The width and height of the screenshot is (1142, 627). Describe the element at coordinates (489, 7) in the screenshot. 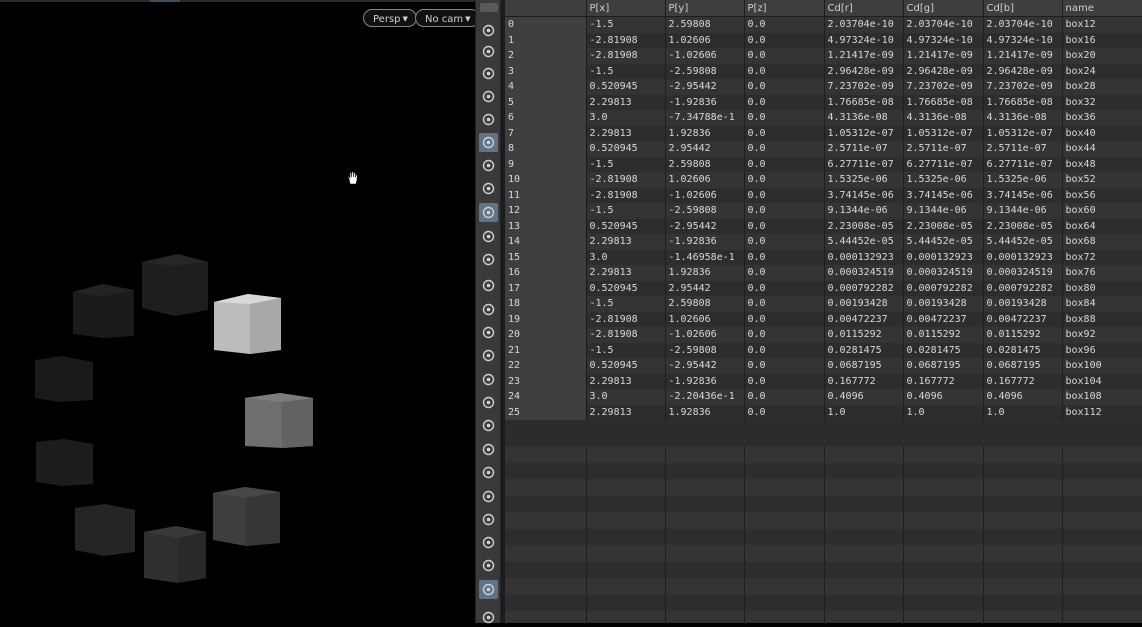

I see `toolbar-collapse-arrow-icon` at that location.